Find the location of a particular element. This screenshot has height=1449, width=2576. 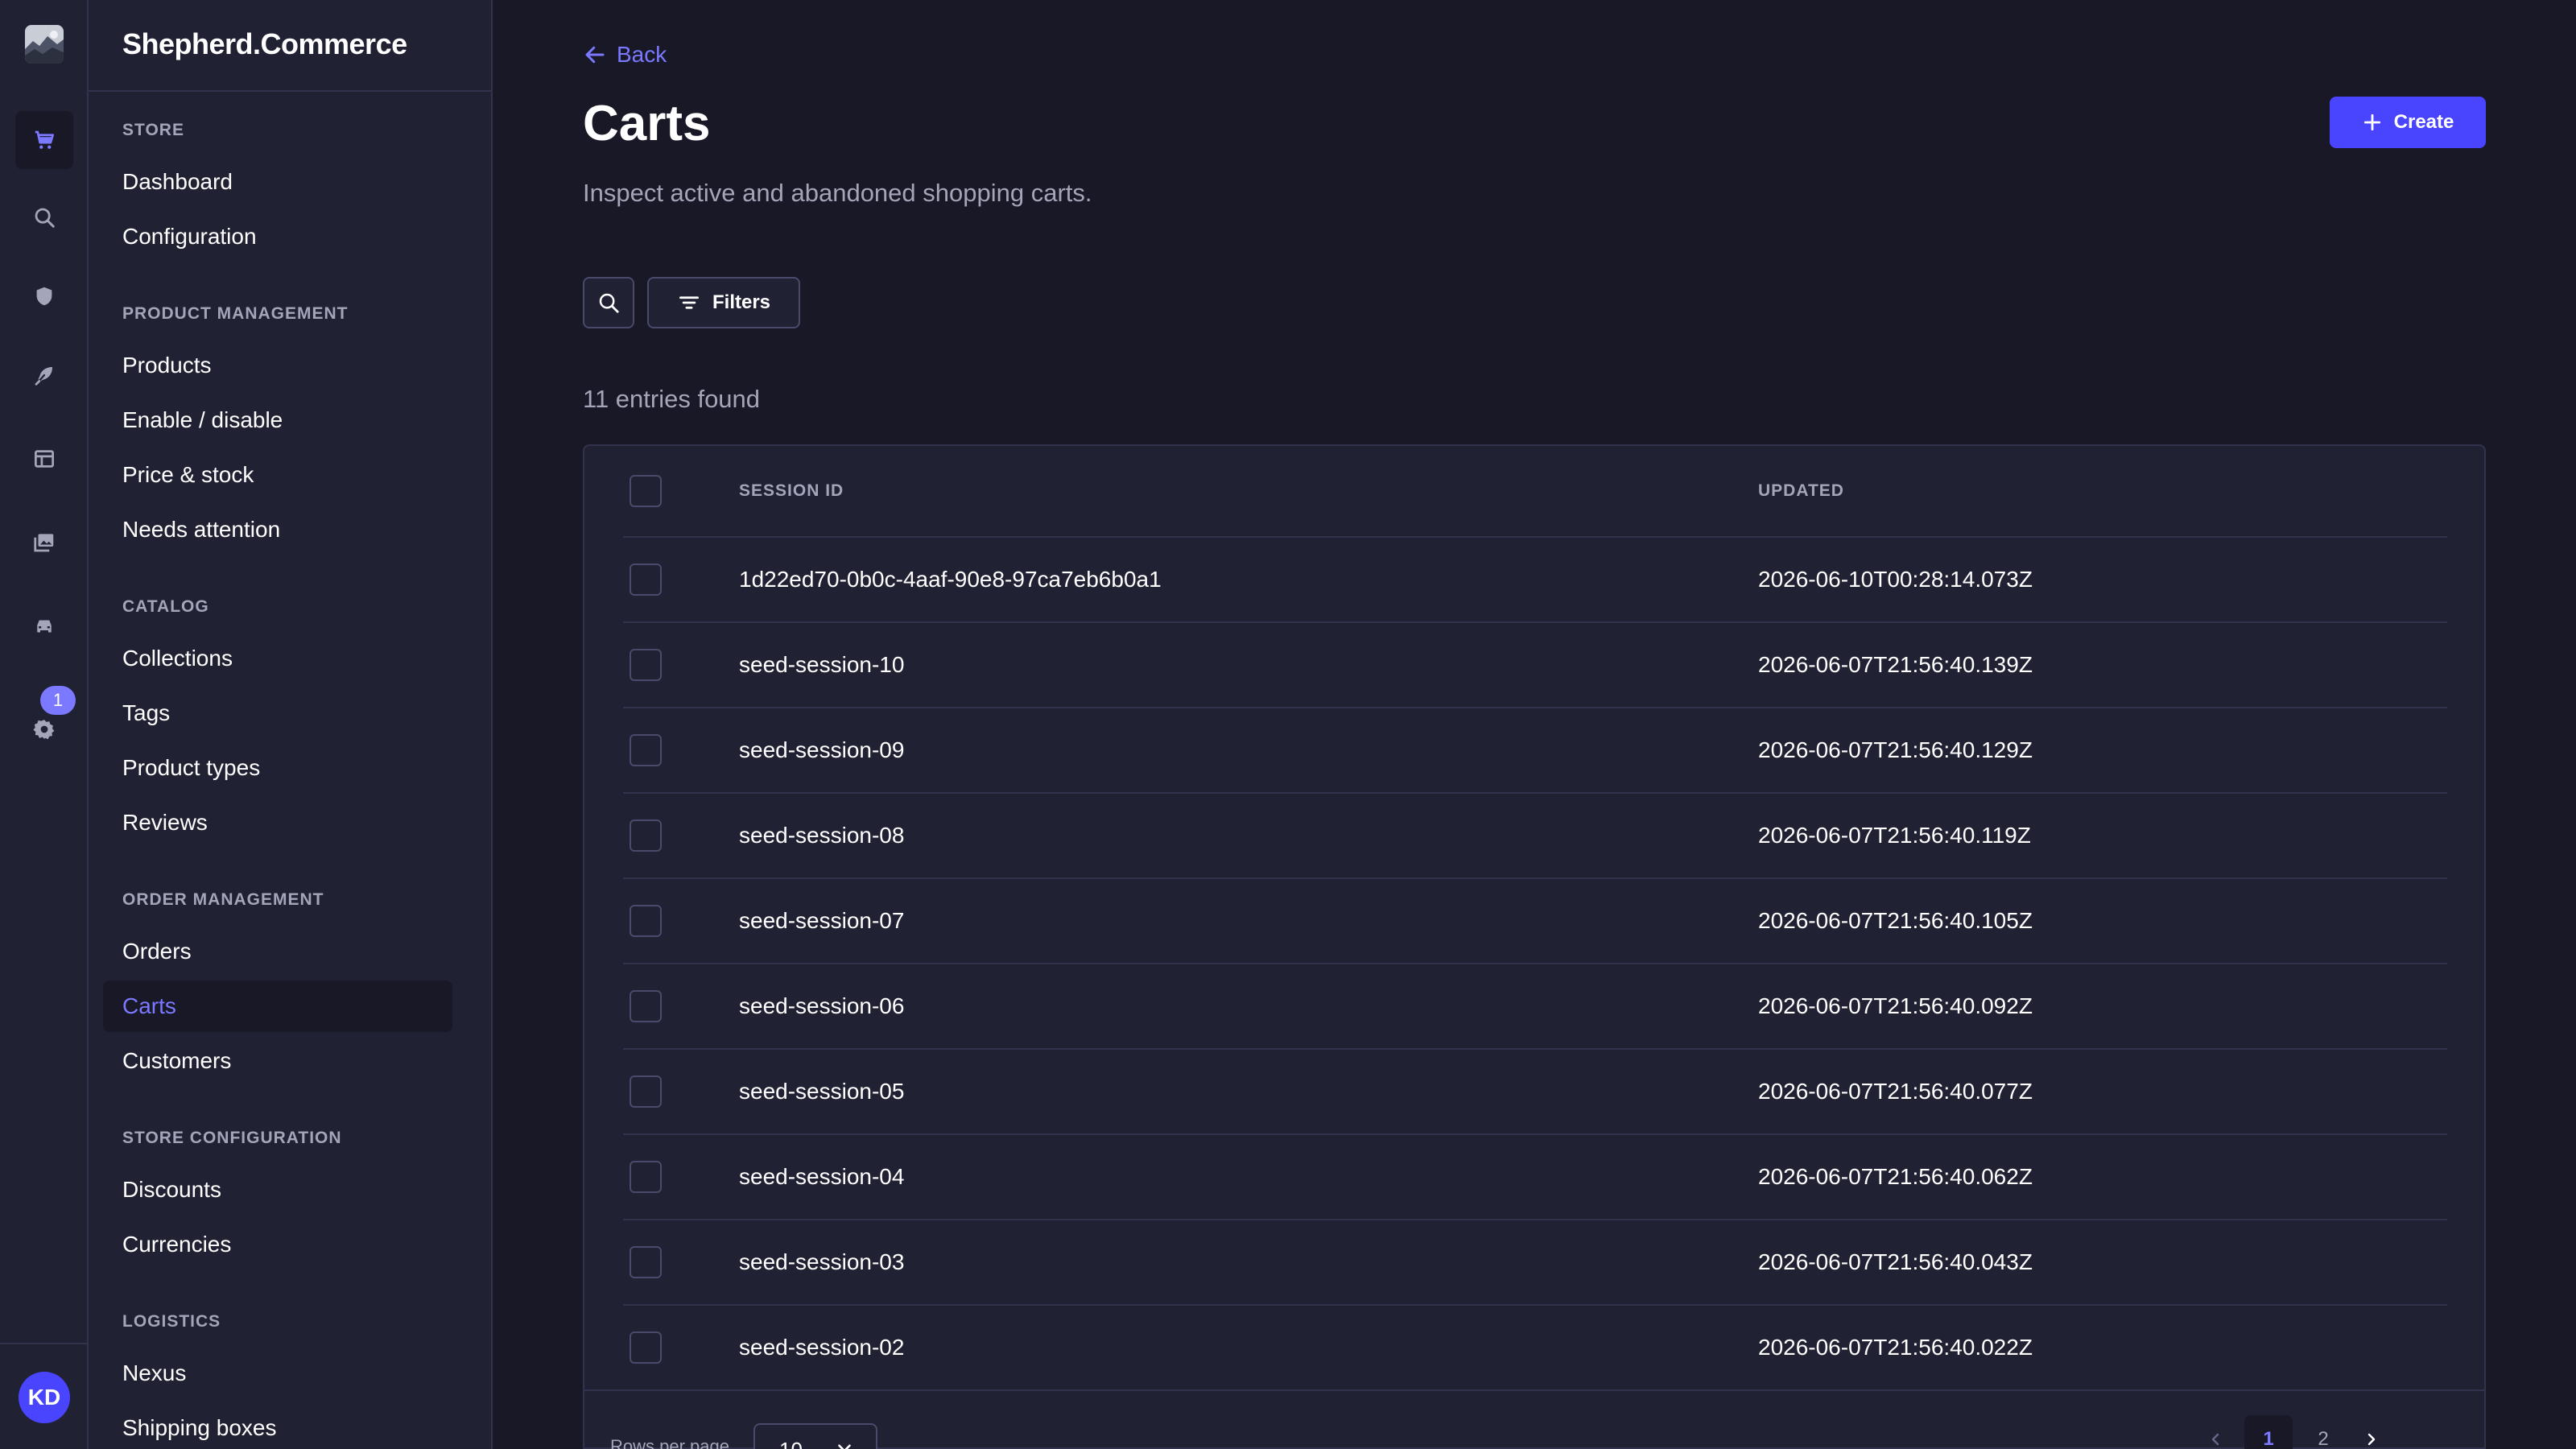

session-id-cell: seed-session-08 is located at coordinates (822, 835).